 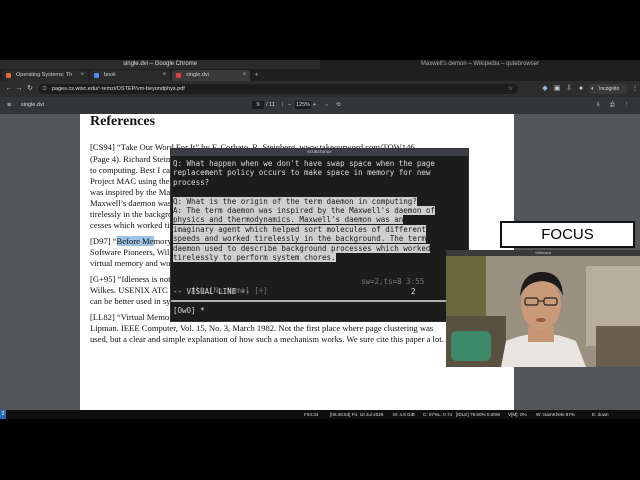 I want to click on hamburger-icon: ≡, so click(x=9, y=105).